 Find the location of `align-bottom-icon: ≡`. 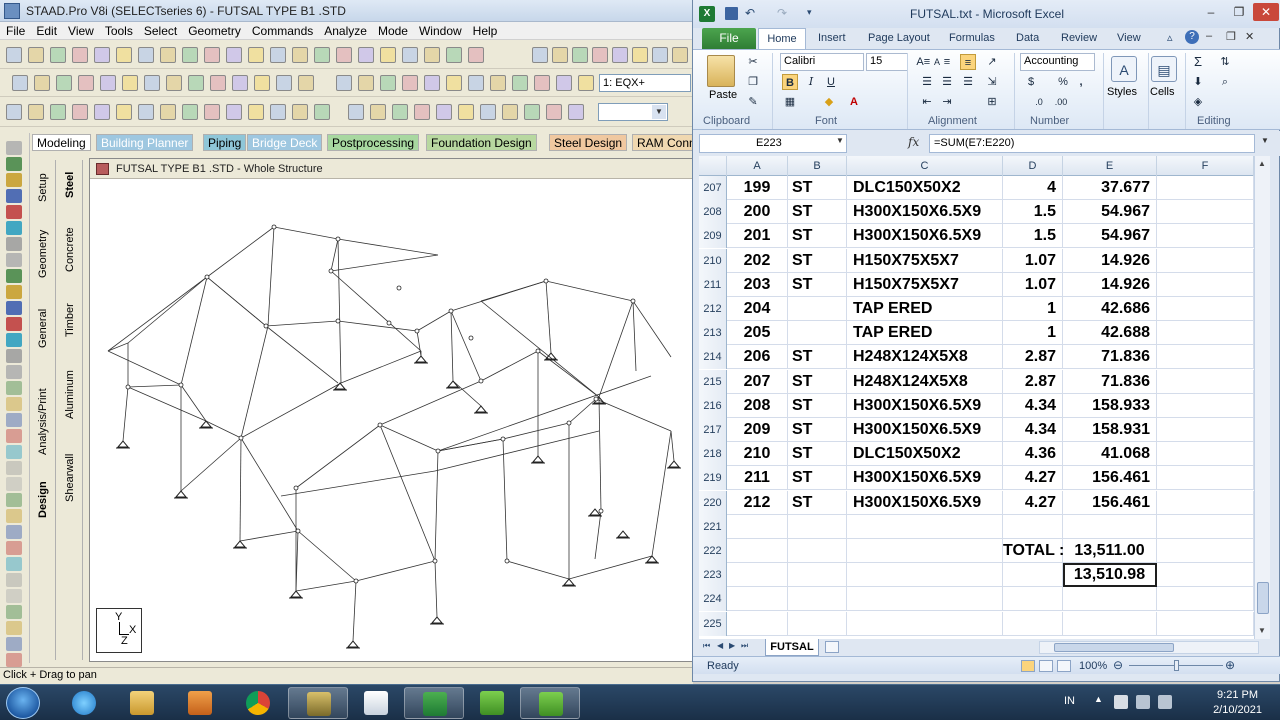

align-bottom-icon: ≡ is located at coordinates (968, 62).